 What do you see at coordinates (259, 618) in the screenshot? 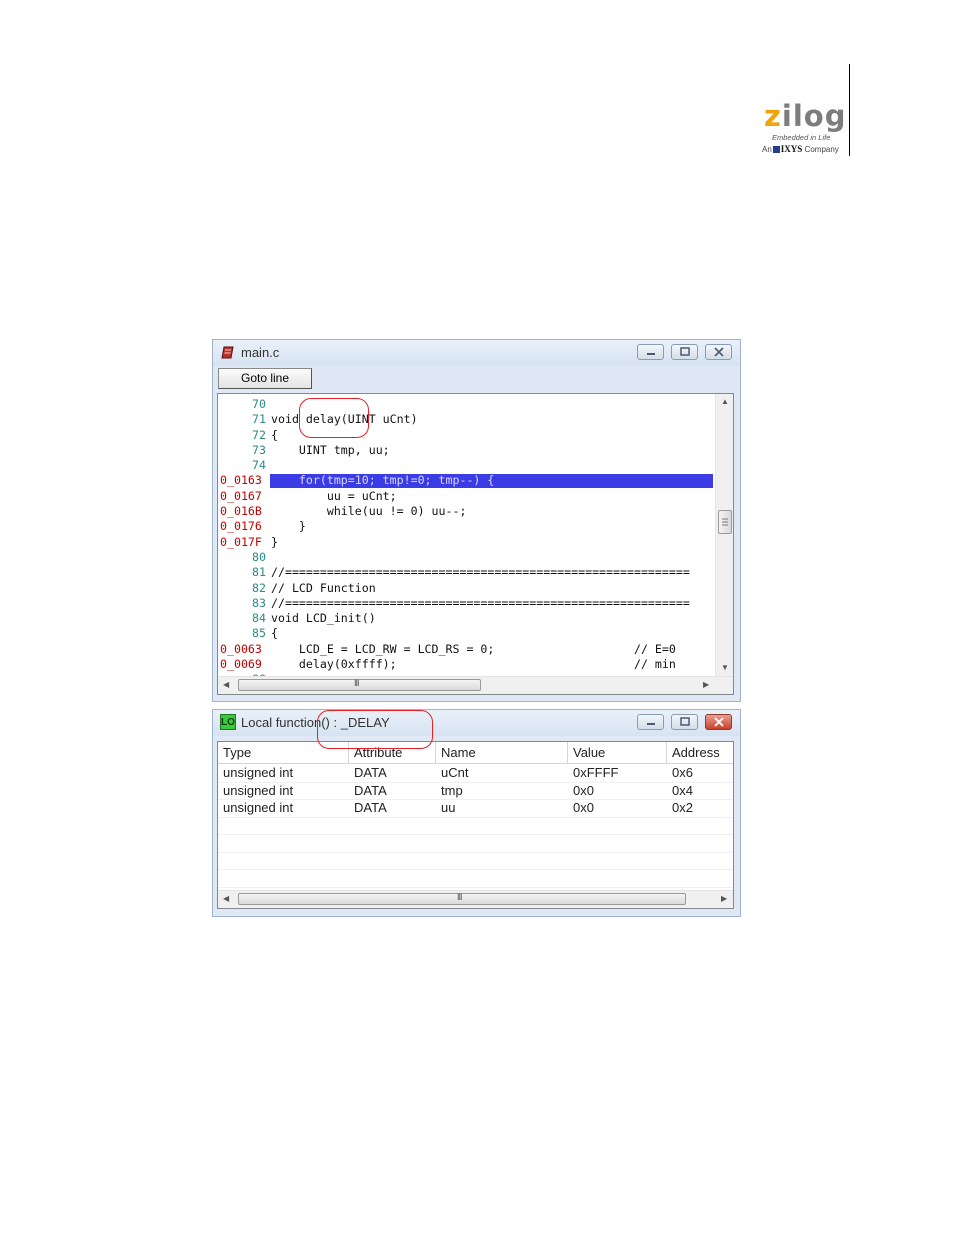
I see `line-number: 84` at bounding box center [259, 618].